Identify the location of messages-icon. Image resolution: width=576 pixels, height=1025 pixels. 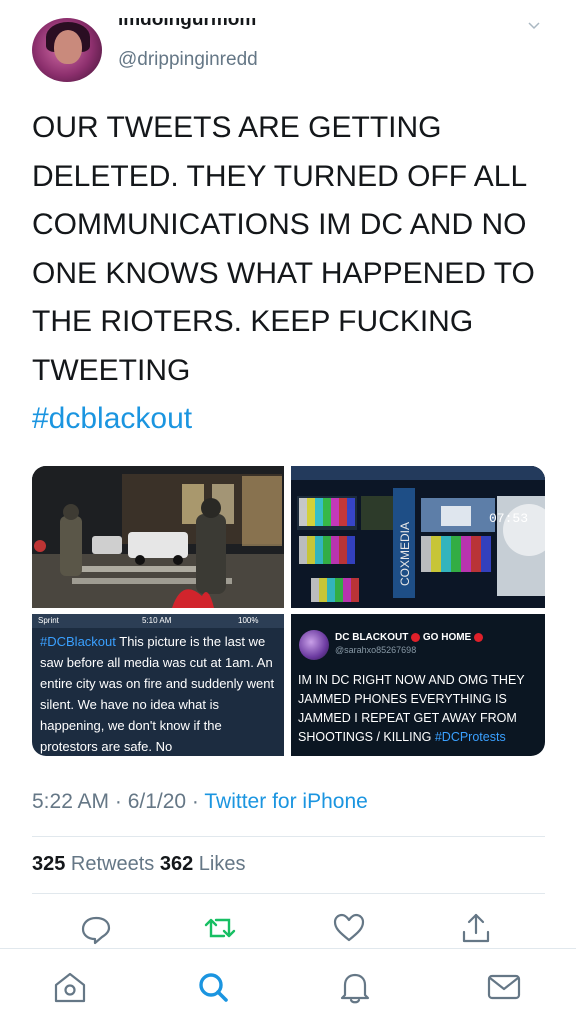
(504, 987).